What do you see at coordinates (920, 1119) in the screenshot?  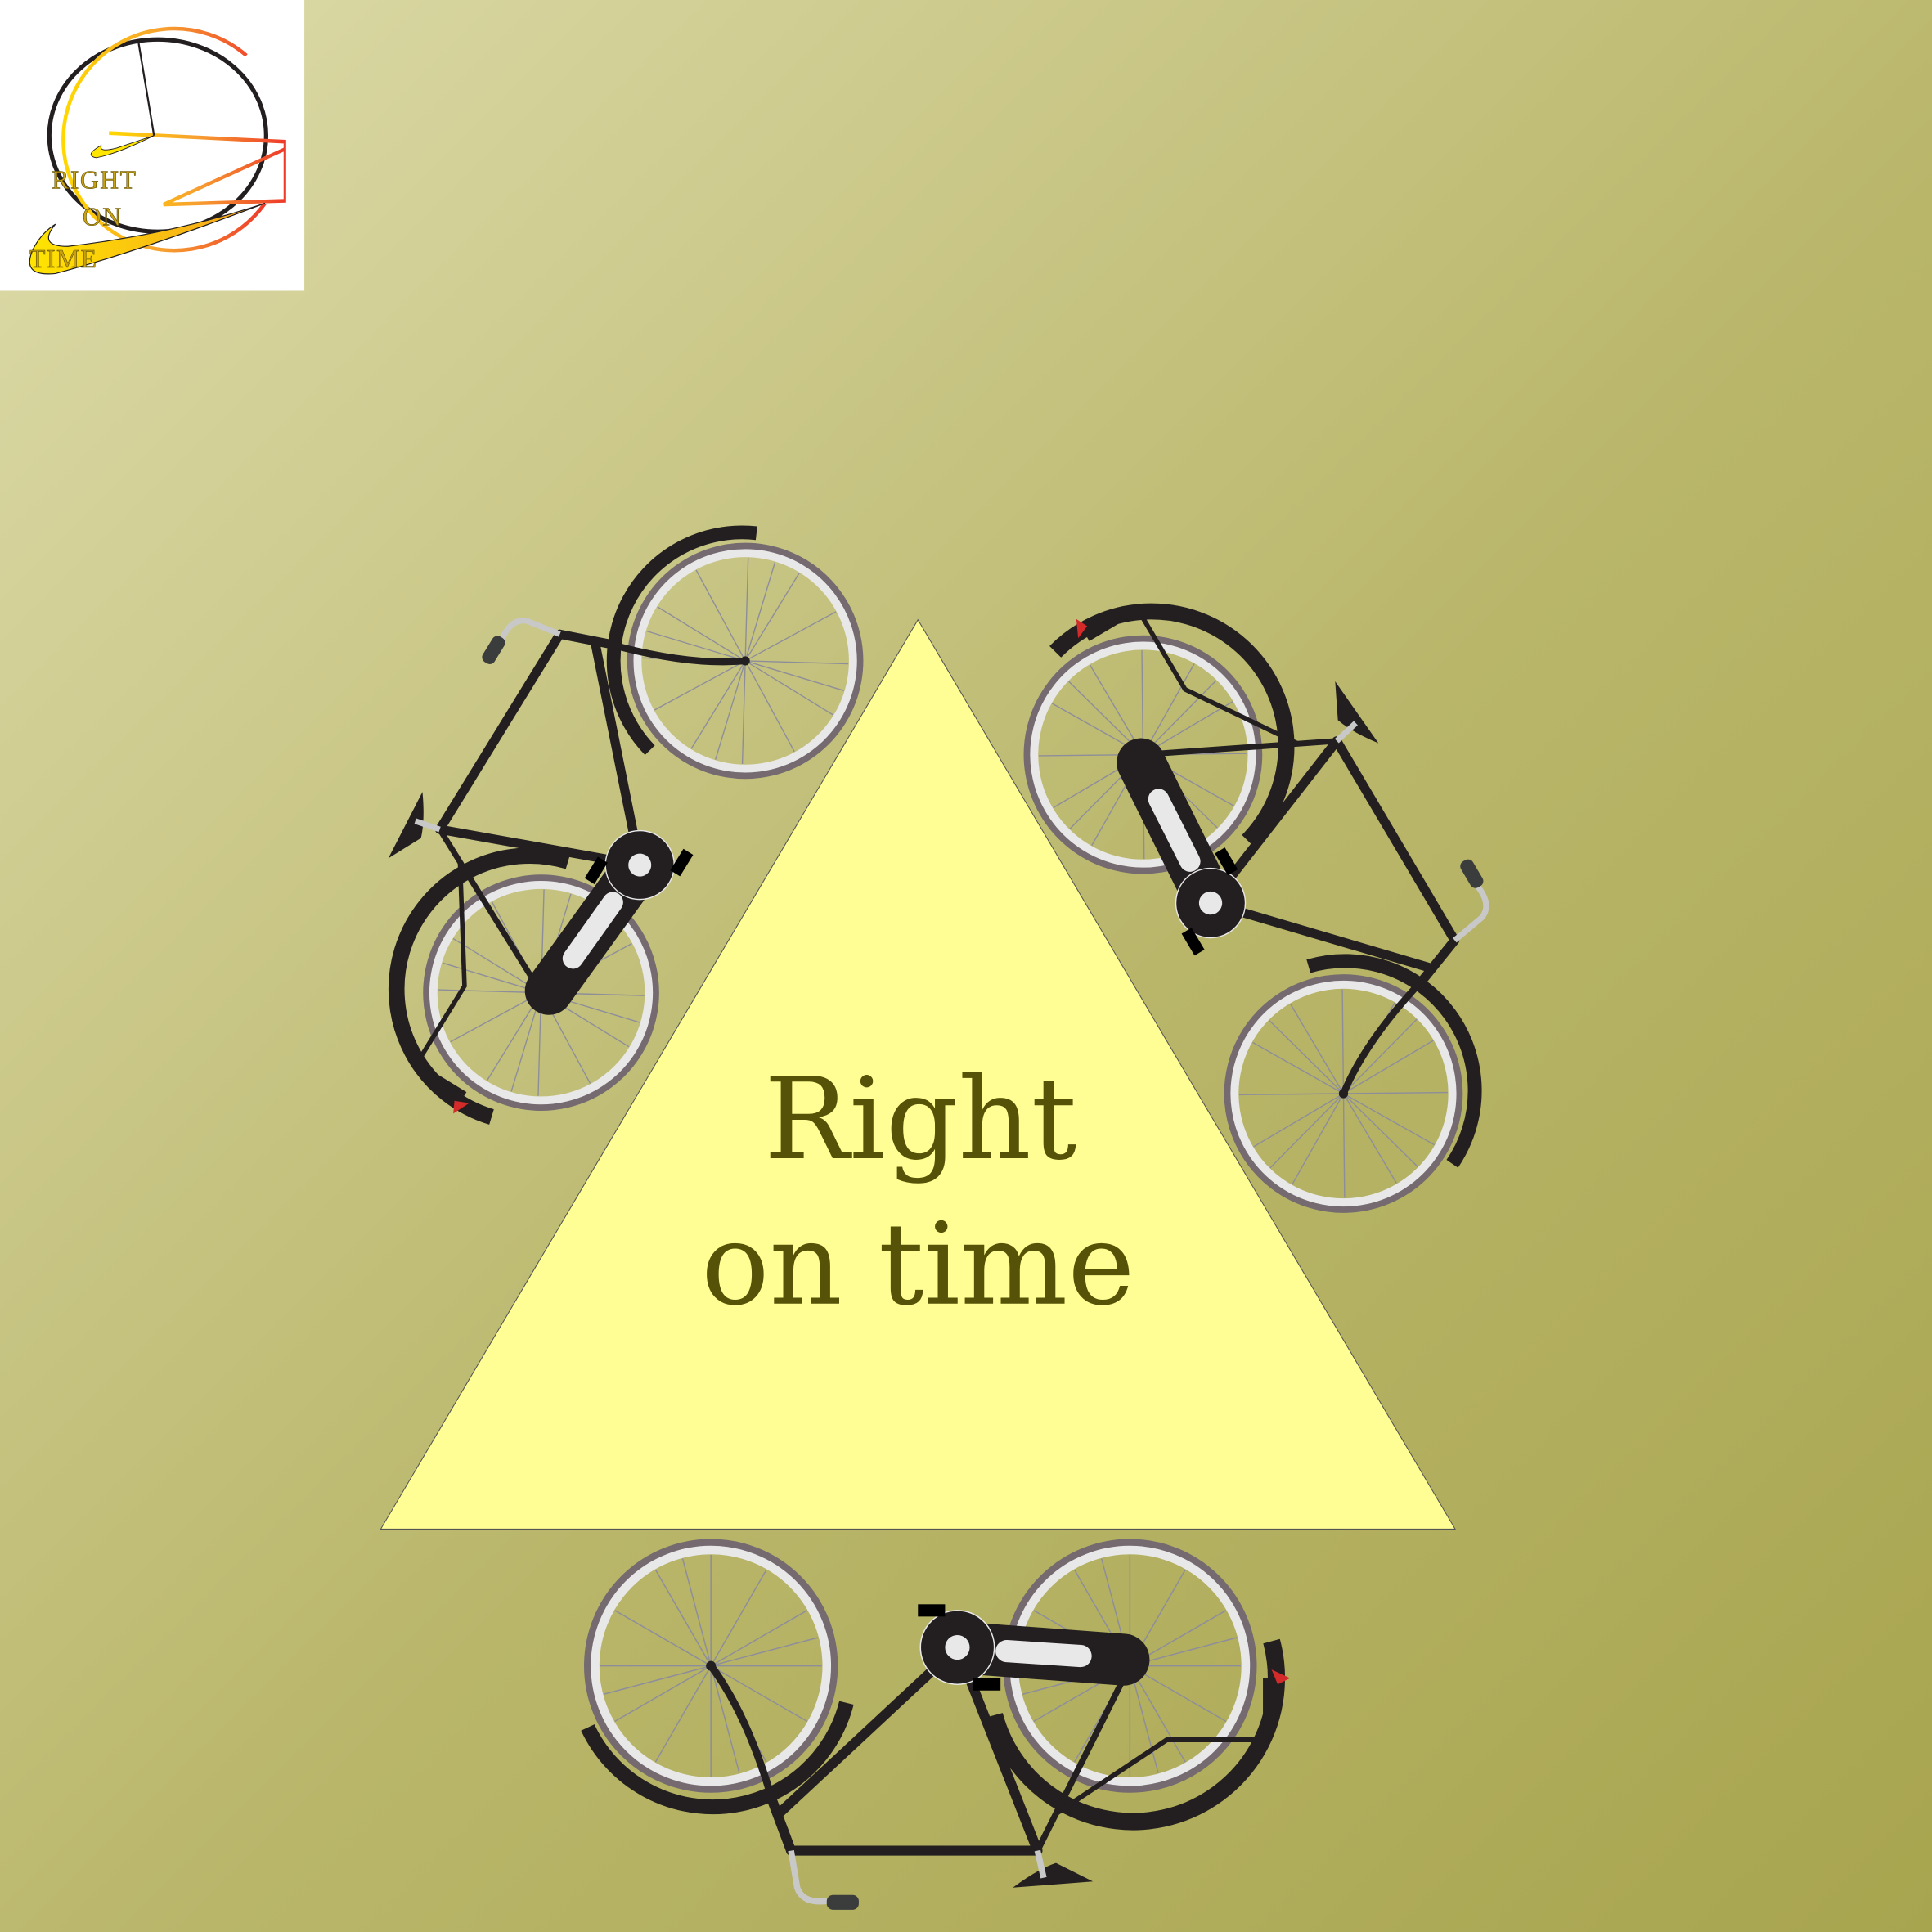 I see `title-line-1: Right` at bounding box center [920, 1119].